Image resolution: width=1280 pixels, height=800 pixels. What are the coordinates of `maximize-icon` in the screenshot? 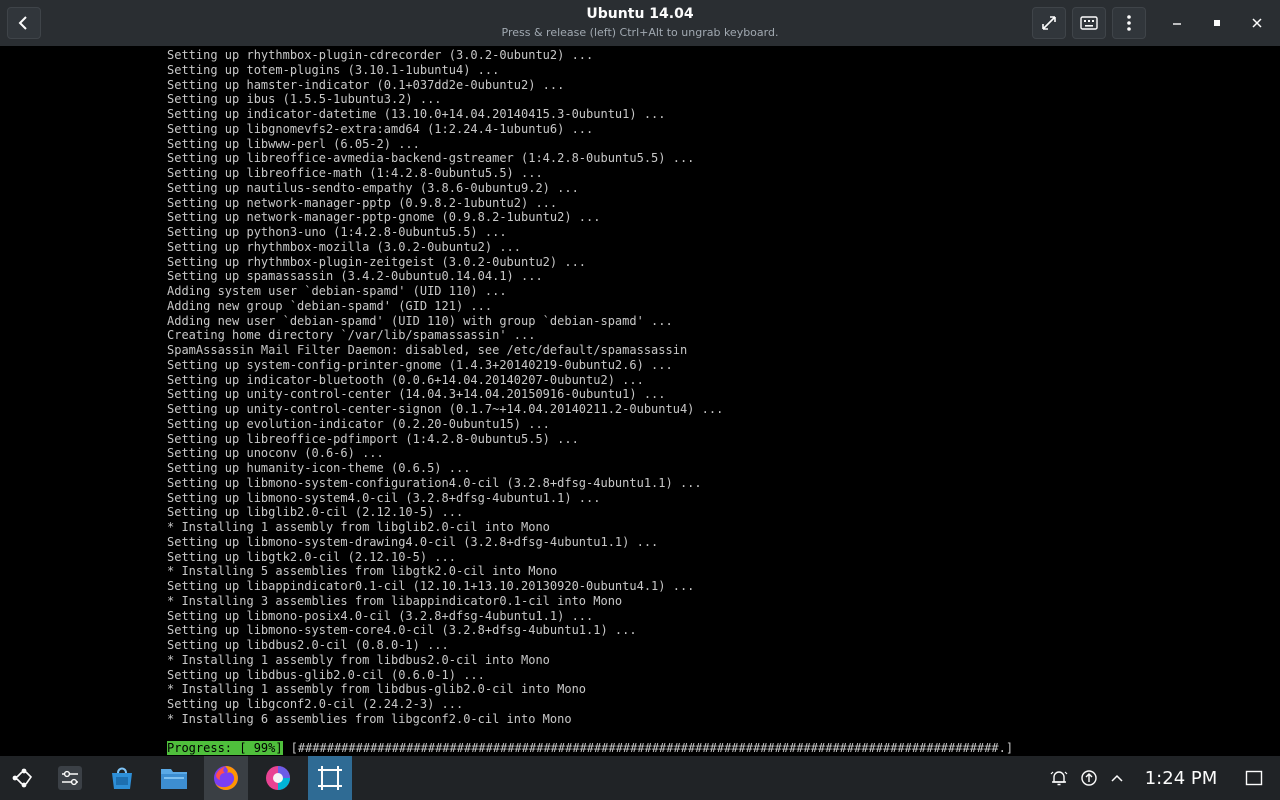 It's located at (1217, 23).